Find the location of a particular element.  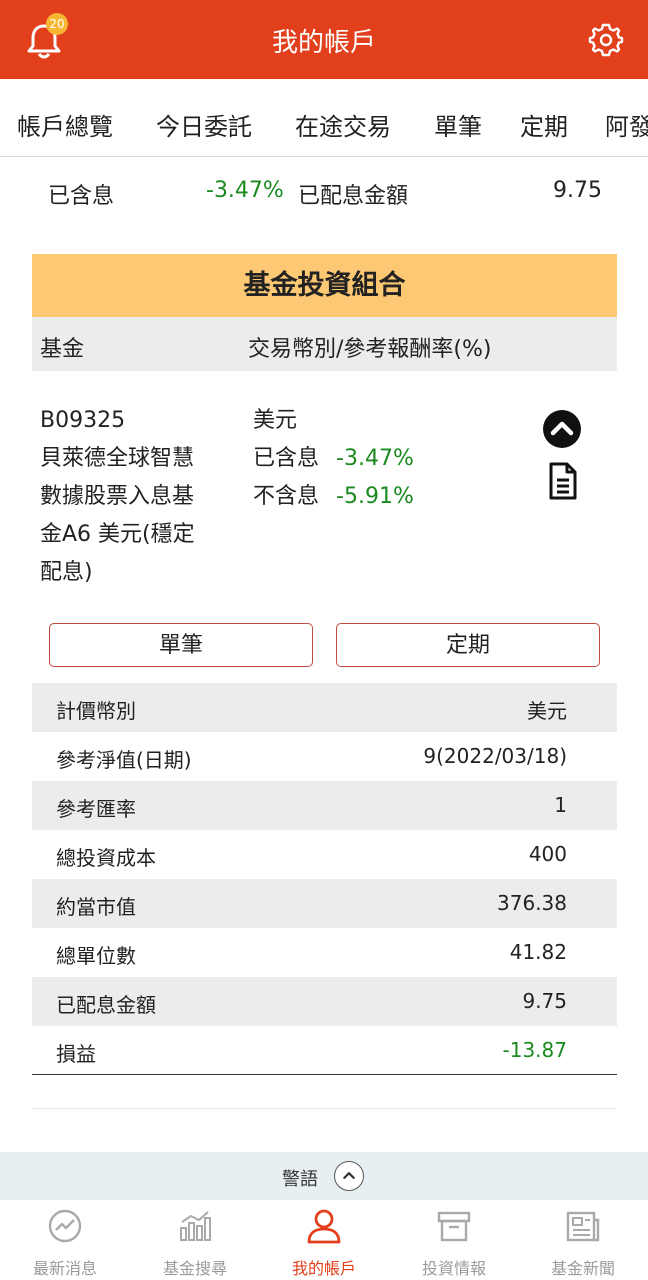

section-divider is located at coordinates (324, 1108).